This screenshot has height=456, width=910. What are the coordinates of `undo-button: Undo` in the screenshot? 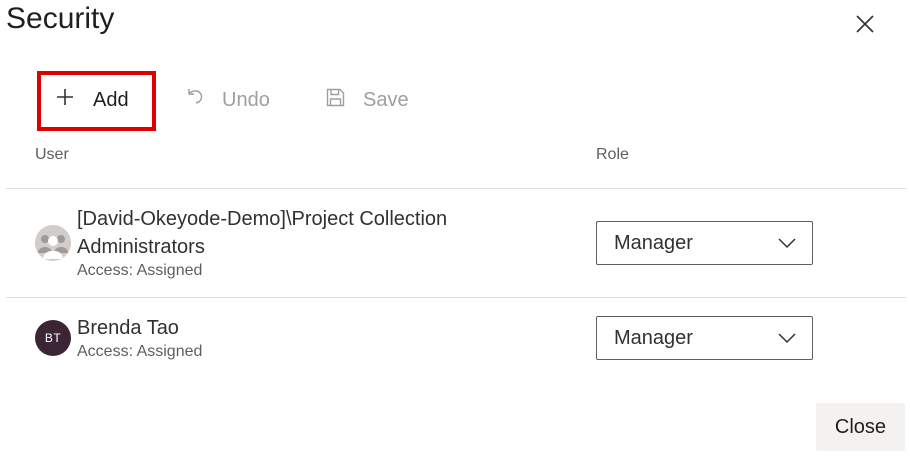 It's located at (227, 100).